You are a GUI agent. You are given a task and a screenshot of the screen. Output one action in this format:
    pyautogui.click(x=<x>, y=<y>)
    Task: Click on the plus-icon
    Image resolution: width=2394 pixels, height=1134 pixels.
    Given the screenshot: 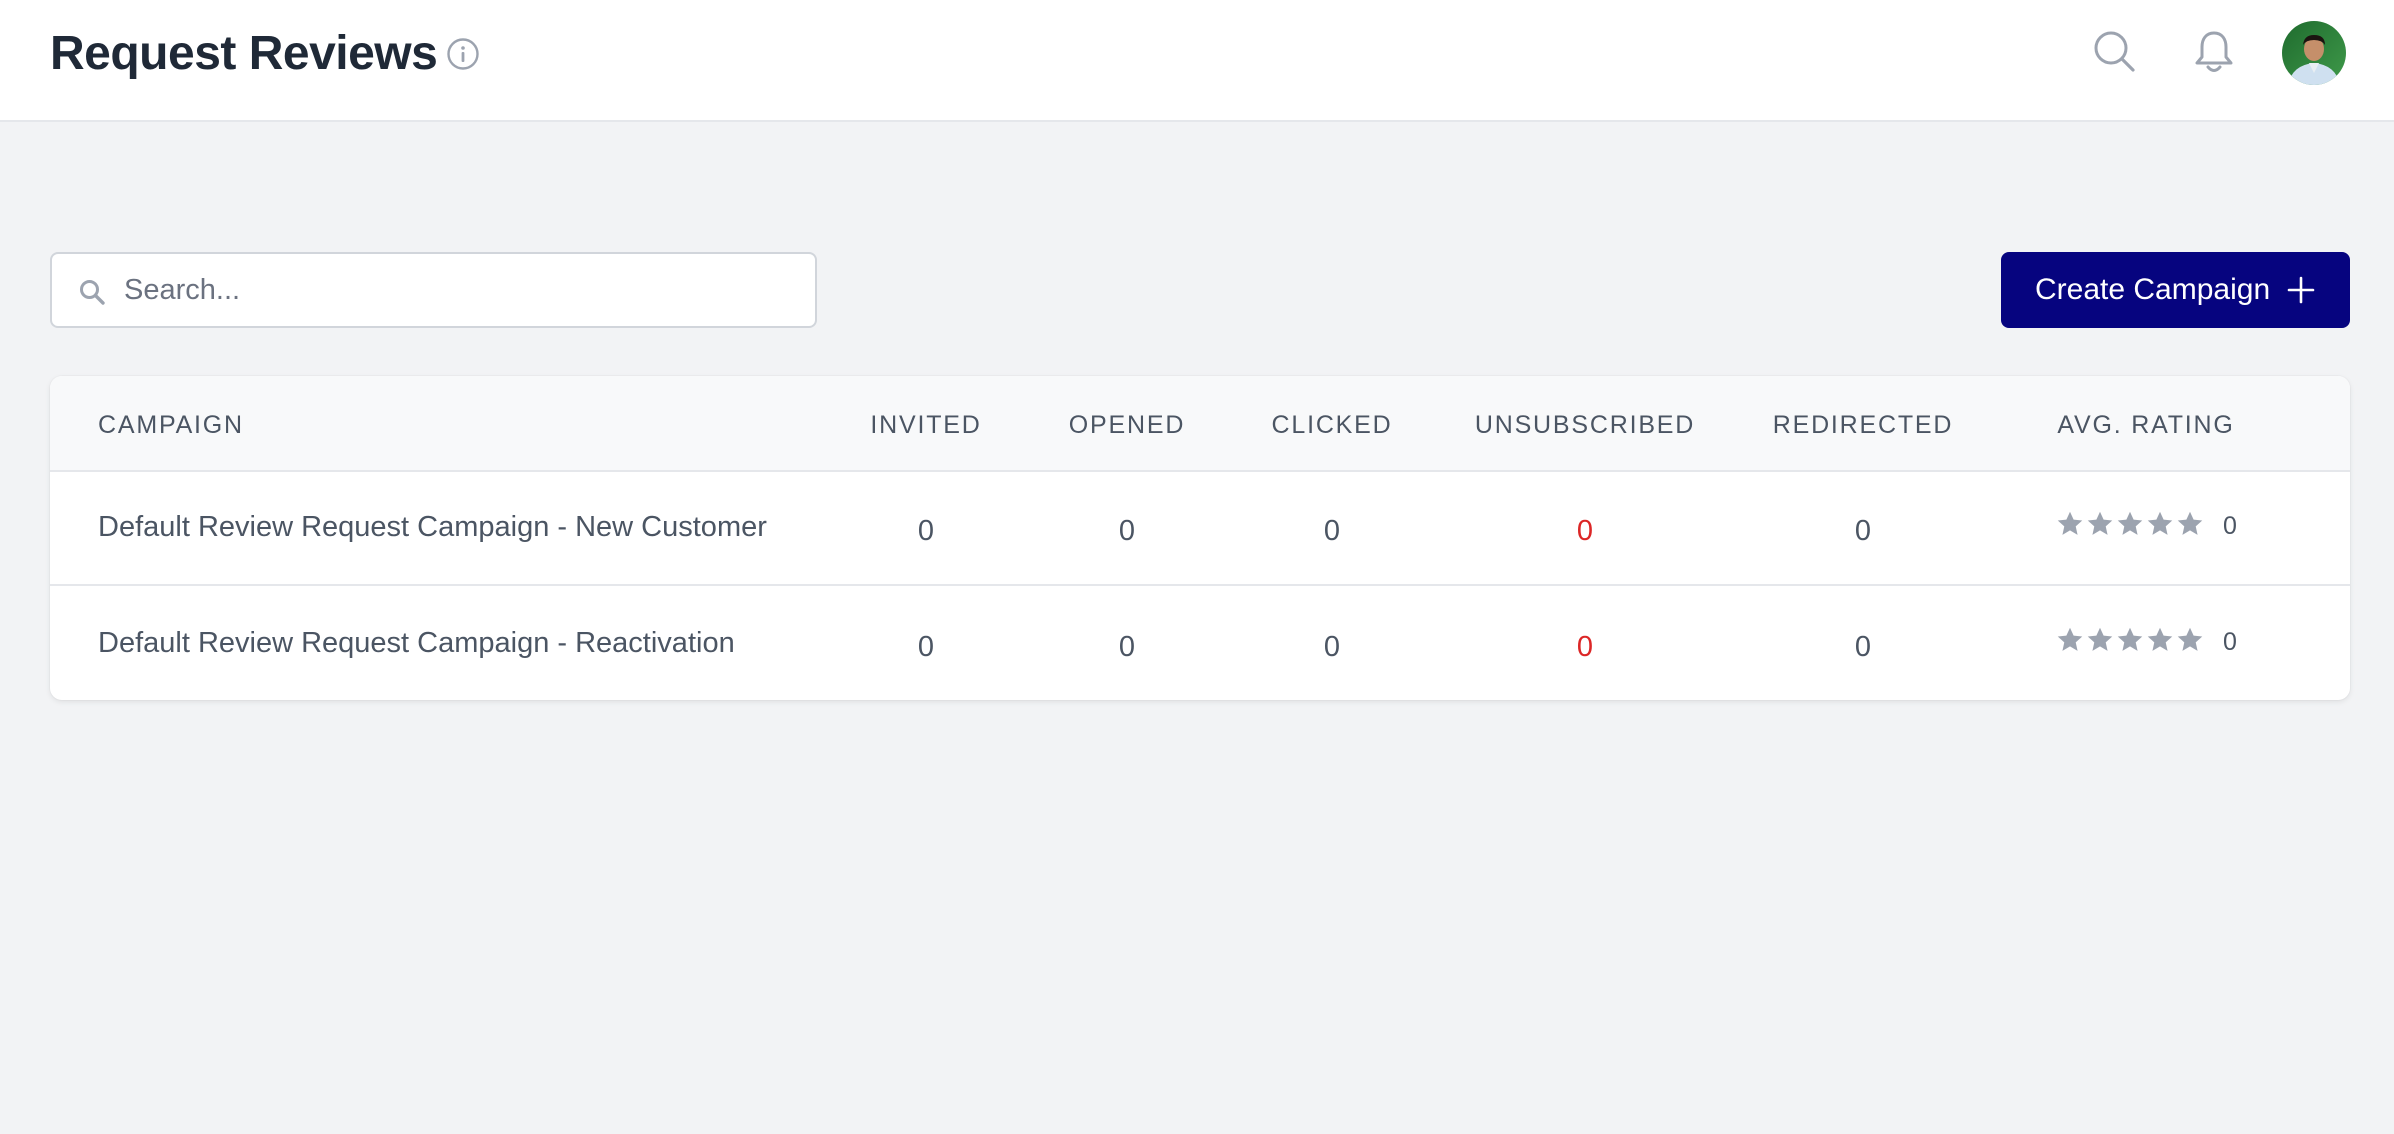 What is the action you would take?
    pyautogui.click(x=2301, y=290)
    